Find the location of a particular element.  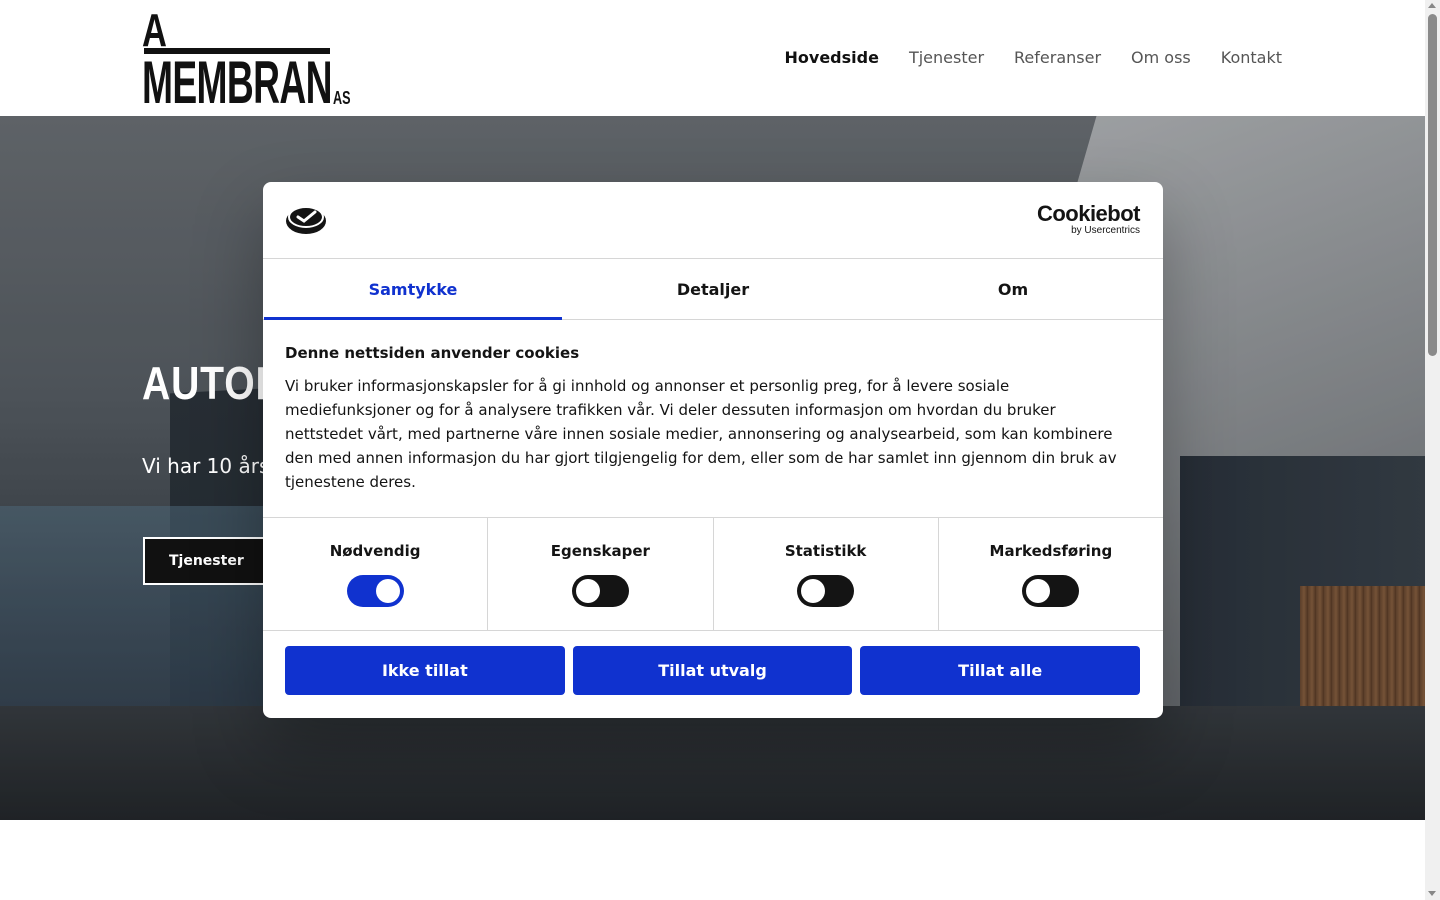

toggle-statistikk is located at coordinates (826, 591).